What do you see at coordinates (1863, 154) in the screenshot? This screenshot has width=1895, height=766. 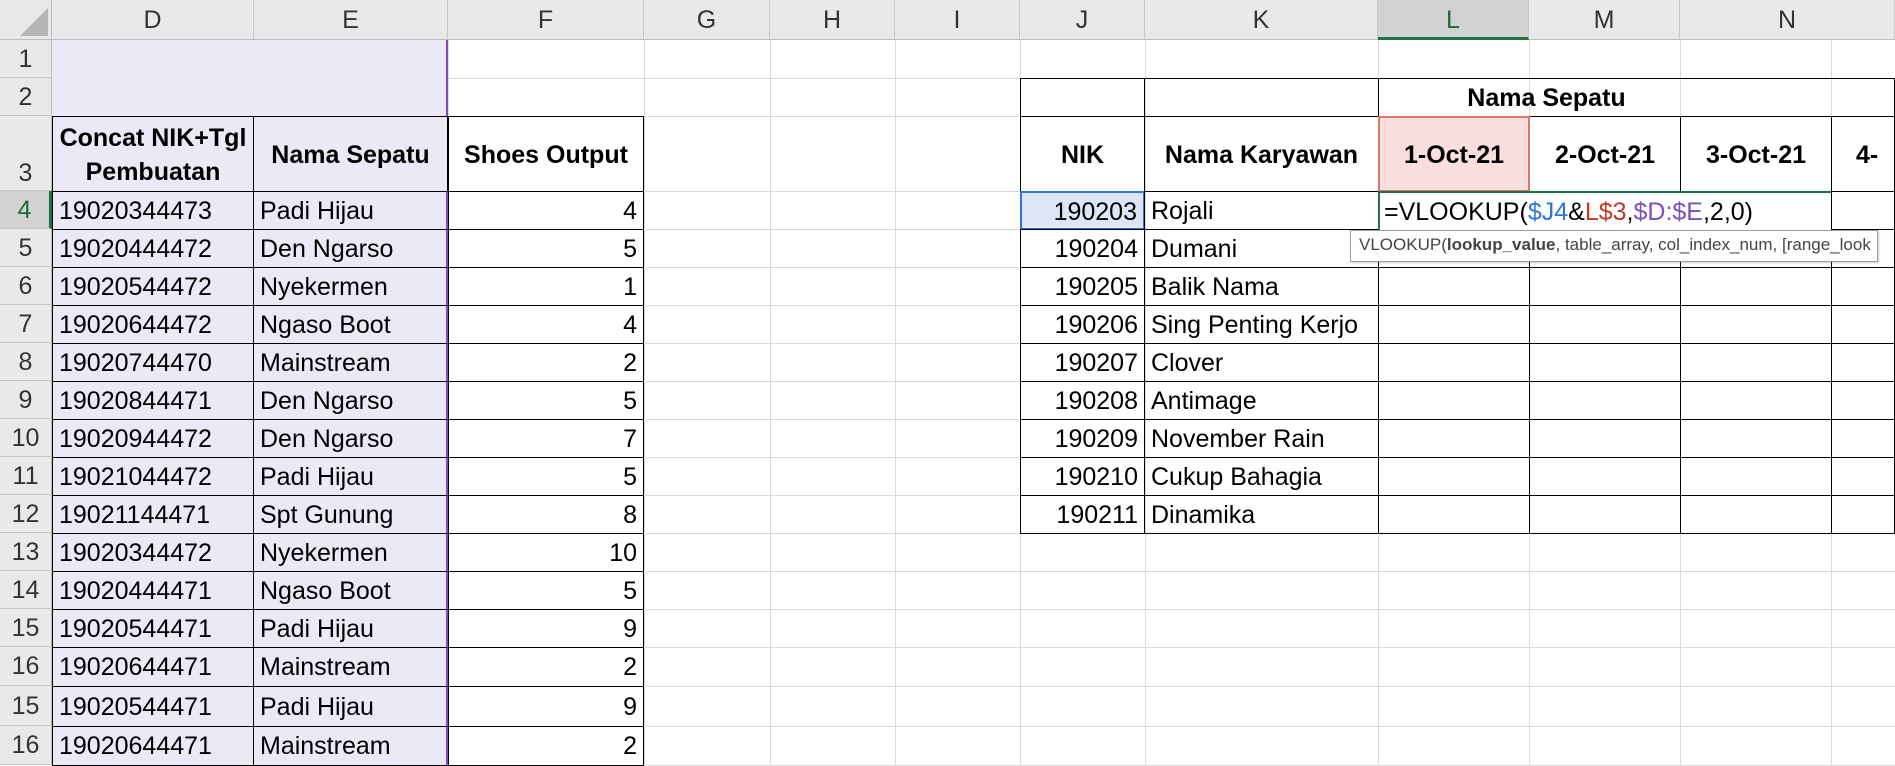 I see `date-header-4: 4-` at bounding box center [1863, 154].